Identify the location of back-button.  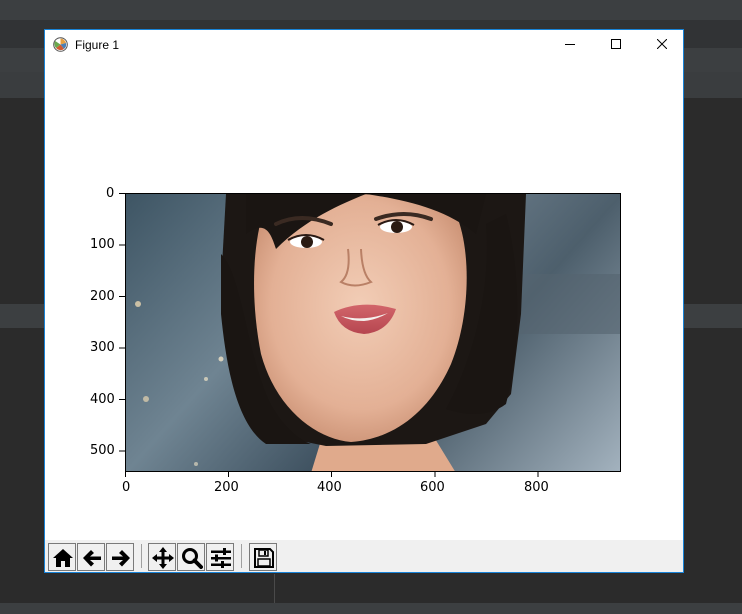
(91, 557).